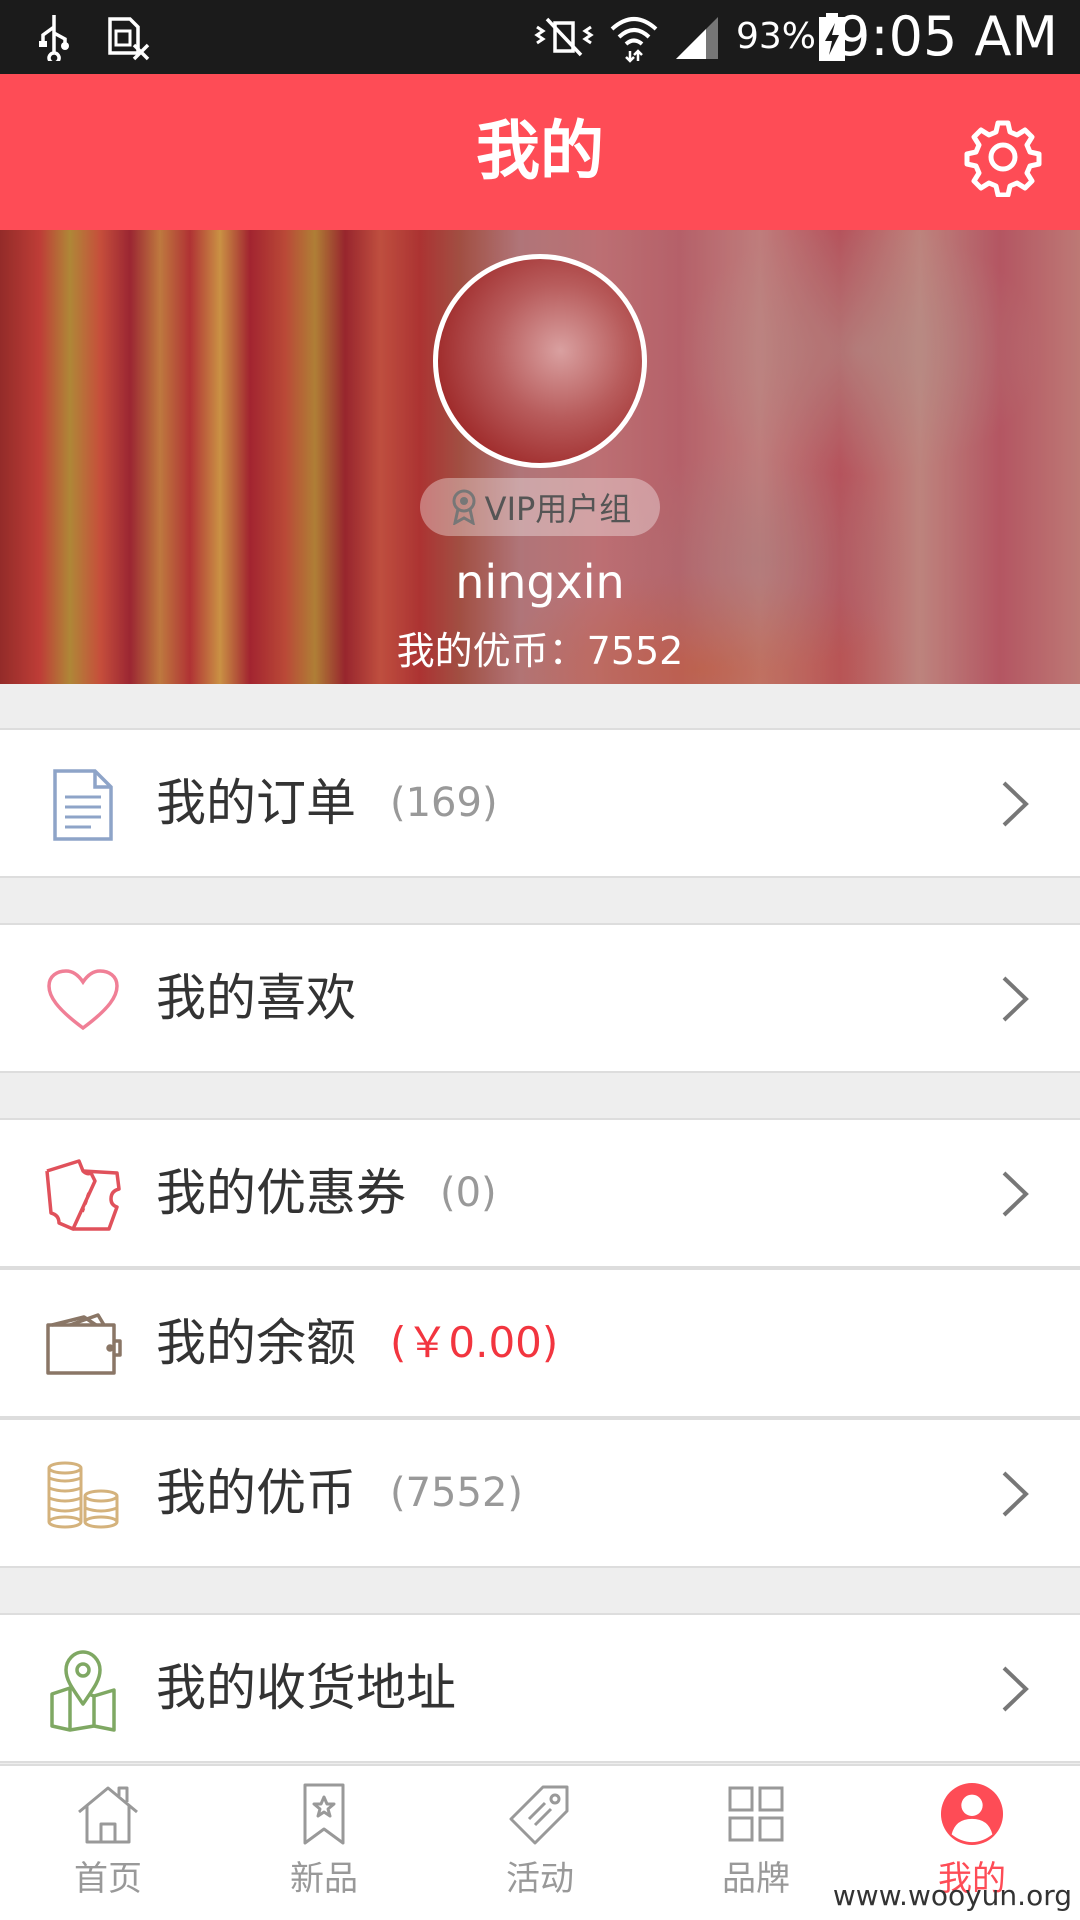 The image size is (1080, 1920). Describe the element at coordinates (540, 582) in the screenshot. I see `username: ningxin` at that location.